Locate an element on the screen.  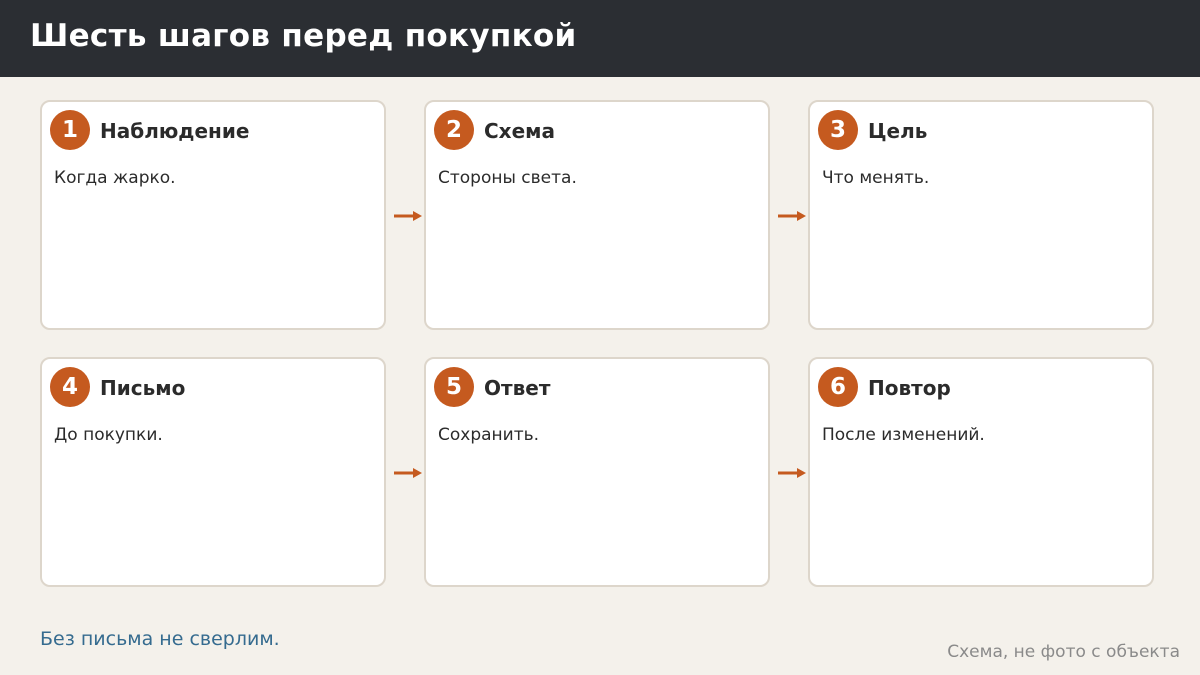
step-card-4: 4 Письмо До покупки. is located at coordinates (213, 472).